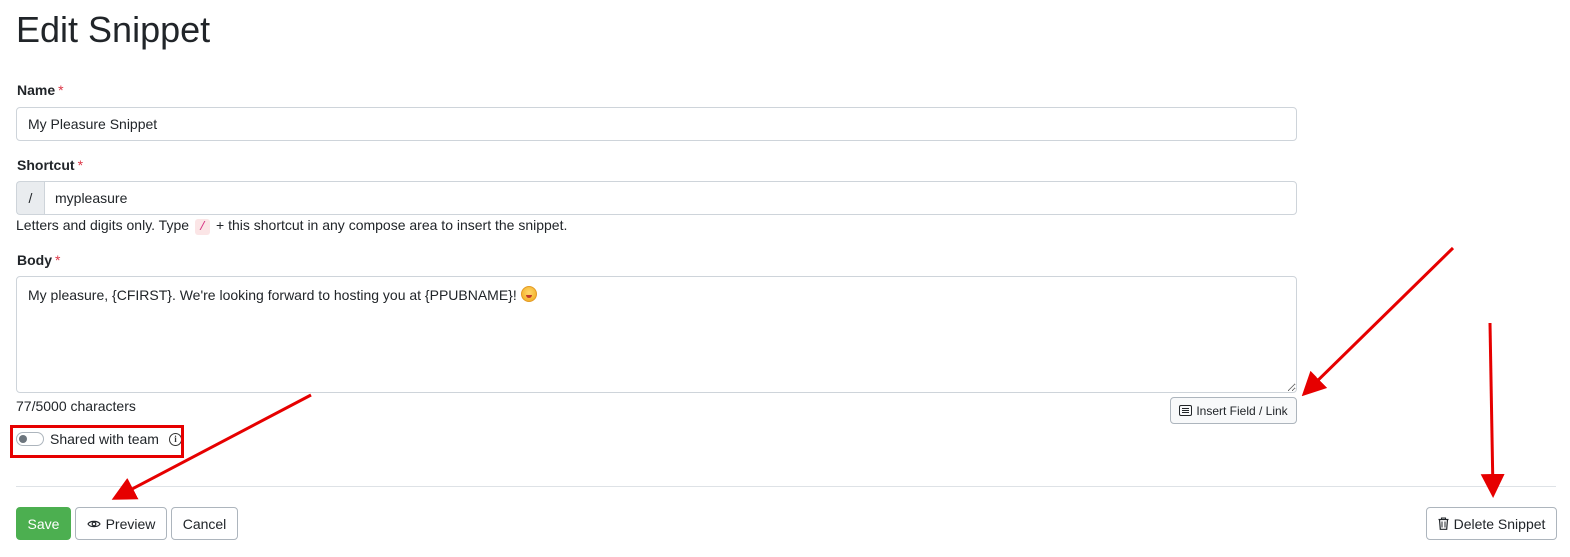 This screenshot has width=1570, height=557. I want to click on insert-field-link-button: Insert Field / Link, so click(1233, 410).